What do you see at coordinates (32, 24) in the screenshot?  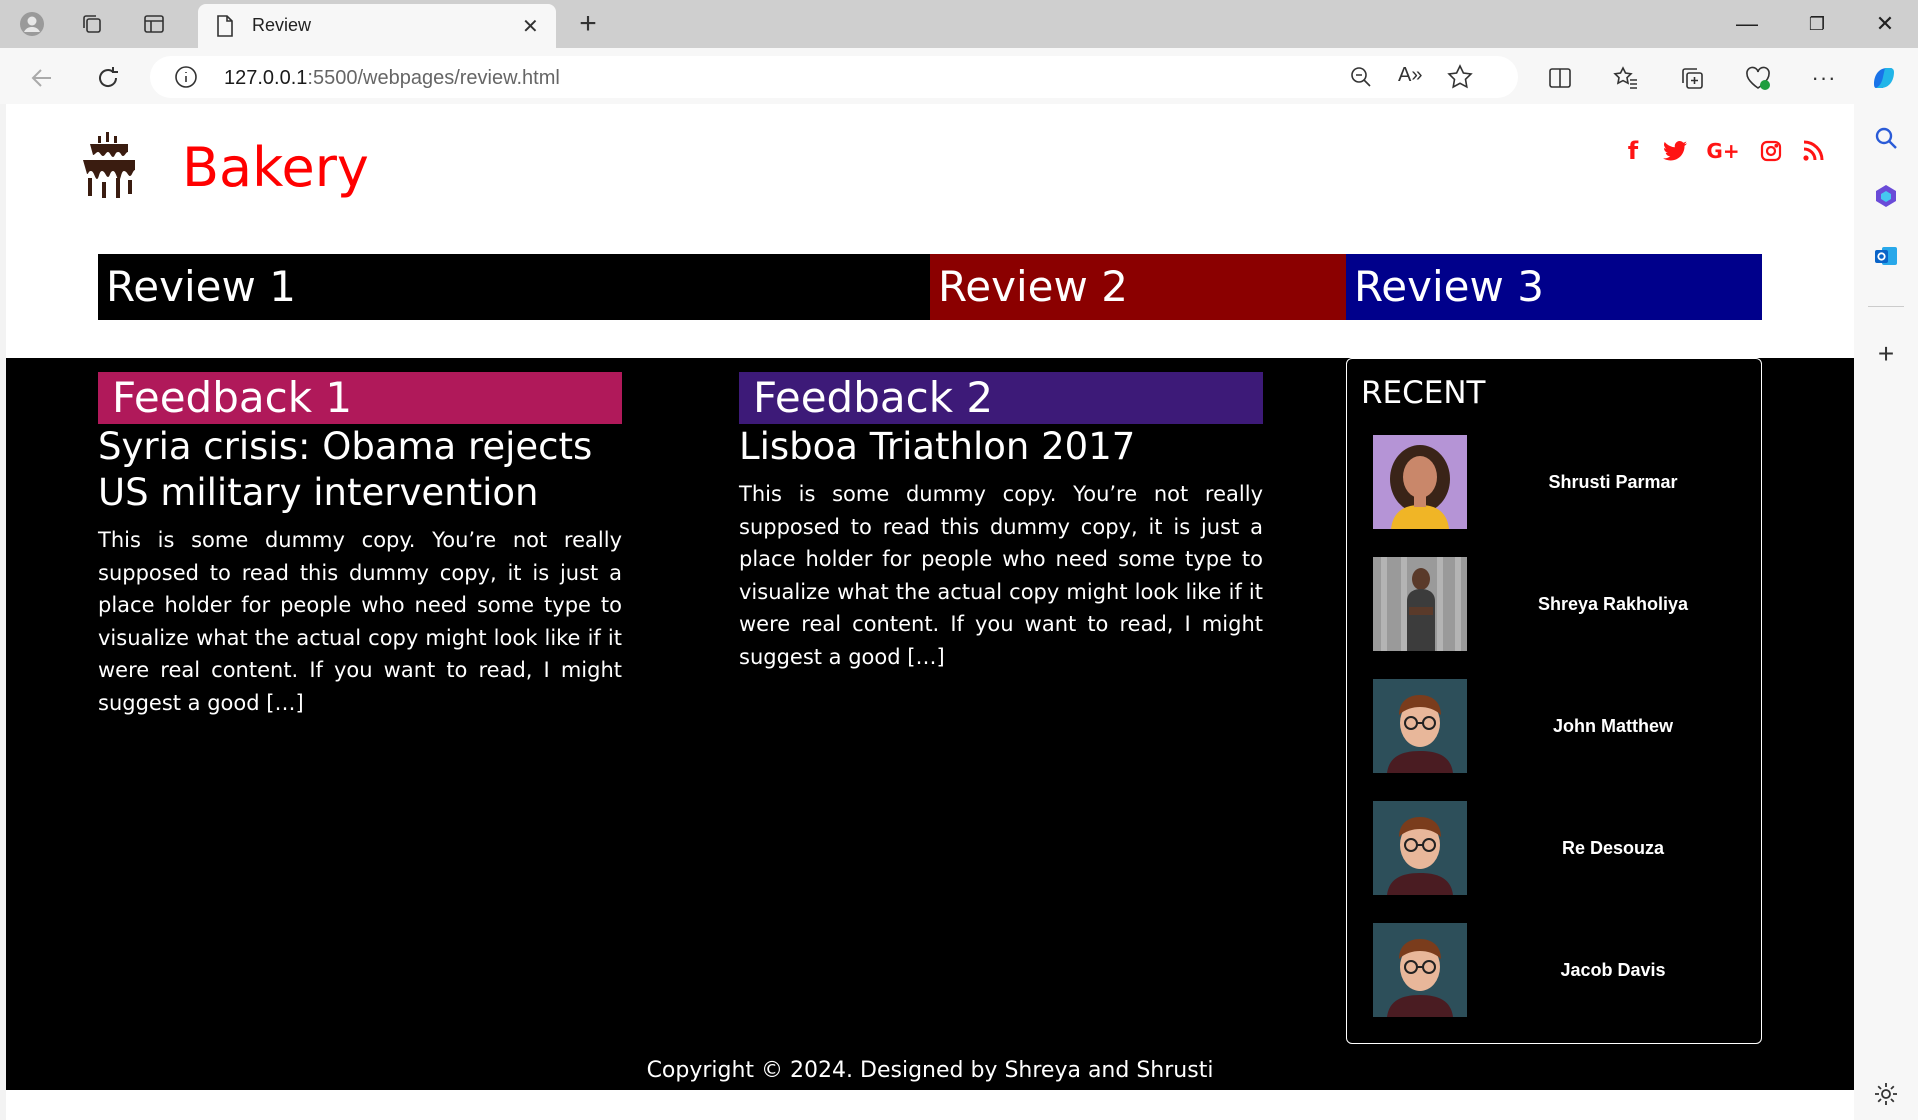 I see `profile-icon` at bounding box center [32, 24].